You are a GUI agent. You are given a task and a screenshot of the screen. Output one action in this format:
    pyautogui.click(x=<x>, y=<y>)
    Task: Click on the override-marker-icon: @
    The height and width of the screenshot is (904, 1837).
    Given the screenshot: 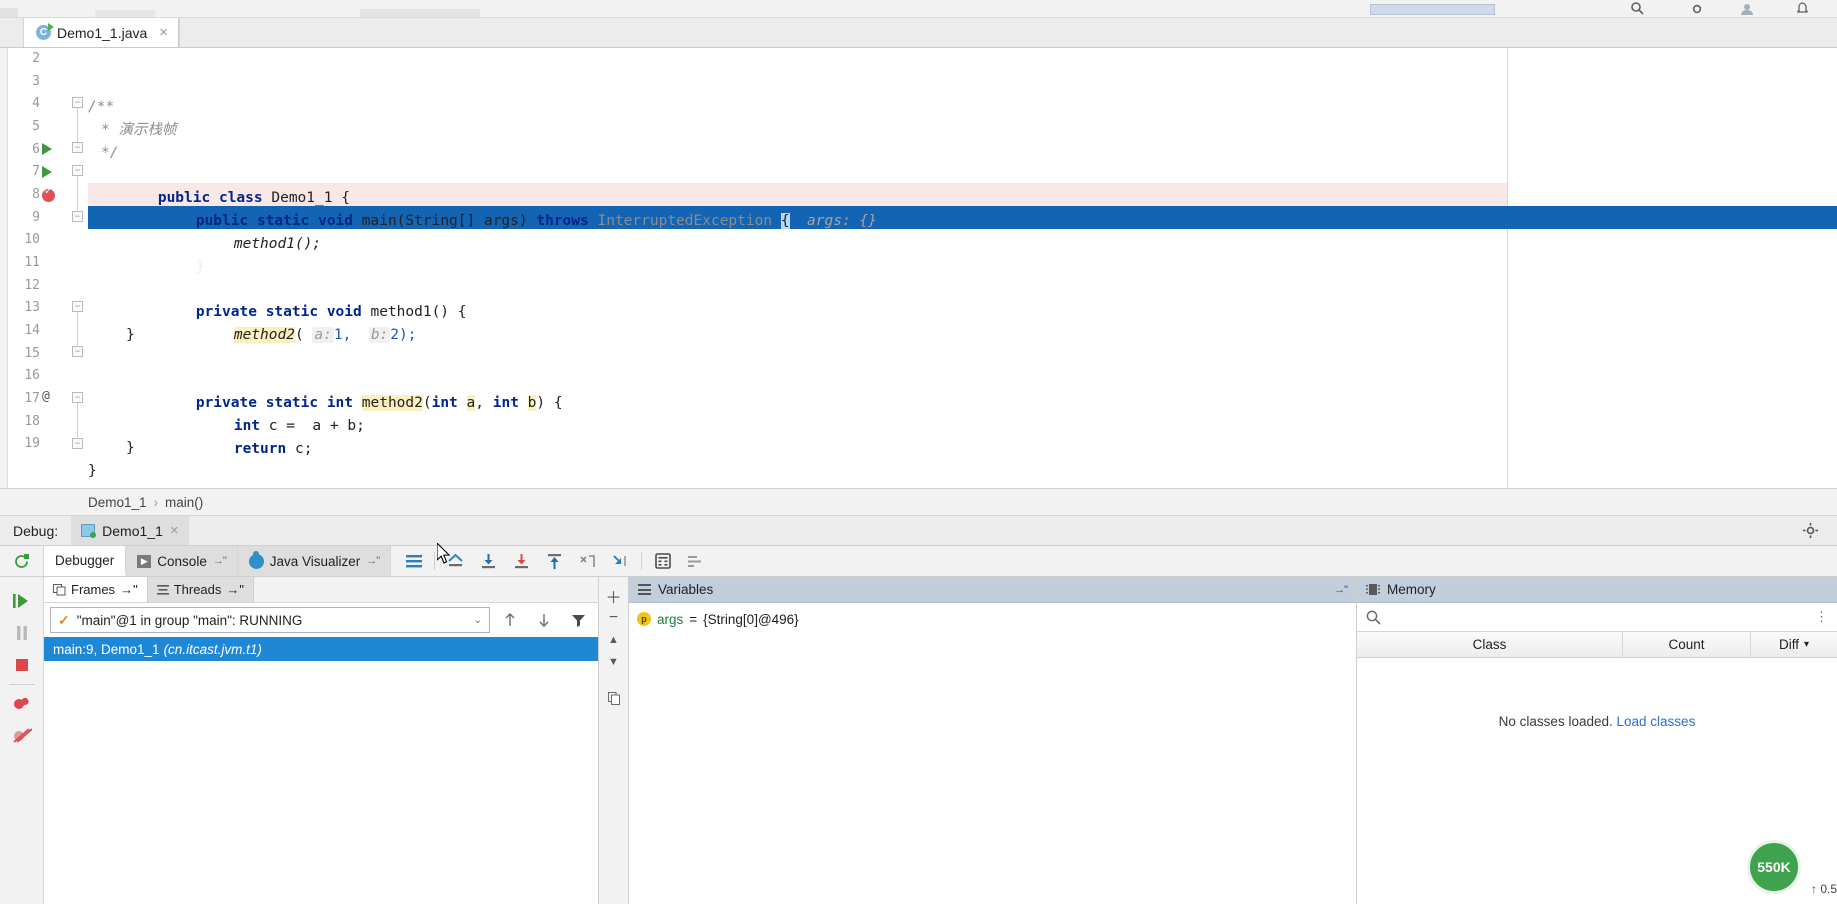 What is the action you would take?
    pyautogui.click(x=46, y=396)
    